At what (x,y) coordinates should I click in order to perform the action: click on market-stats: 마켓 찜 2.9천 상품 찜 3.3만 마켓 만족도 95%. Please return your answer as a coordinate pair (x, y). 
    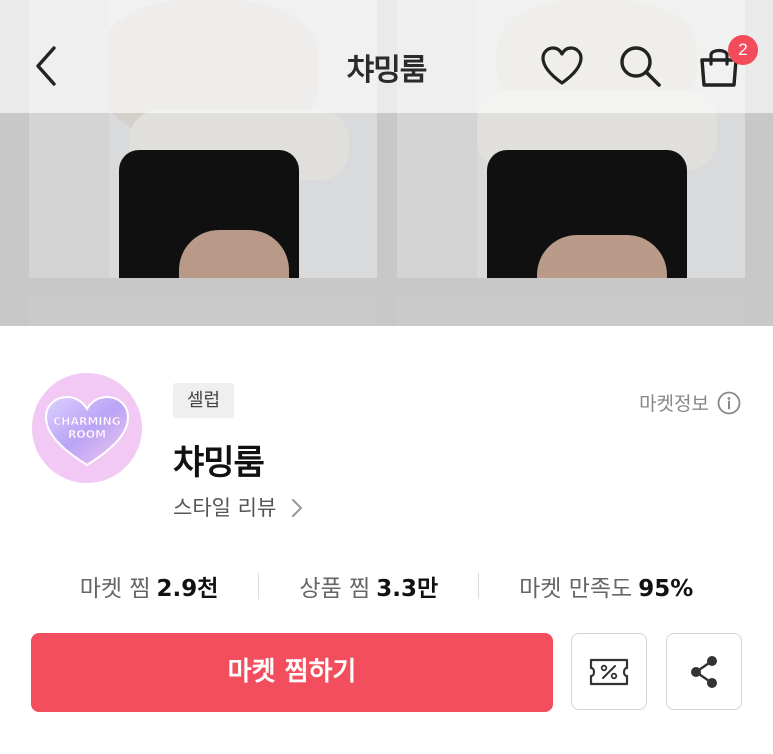
    Looking at the image, I should click on (386, 586).